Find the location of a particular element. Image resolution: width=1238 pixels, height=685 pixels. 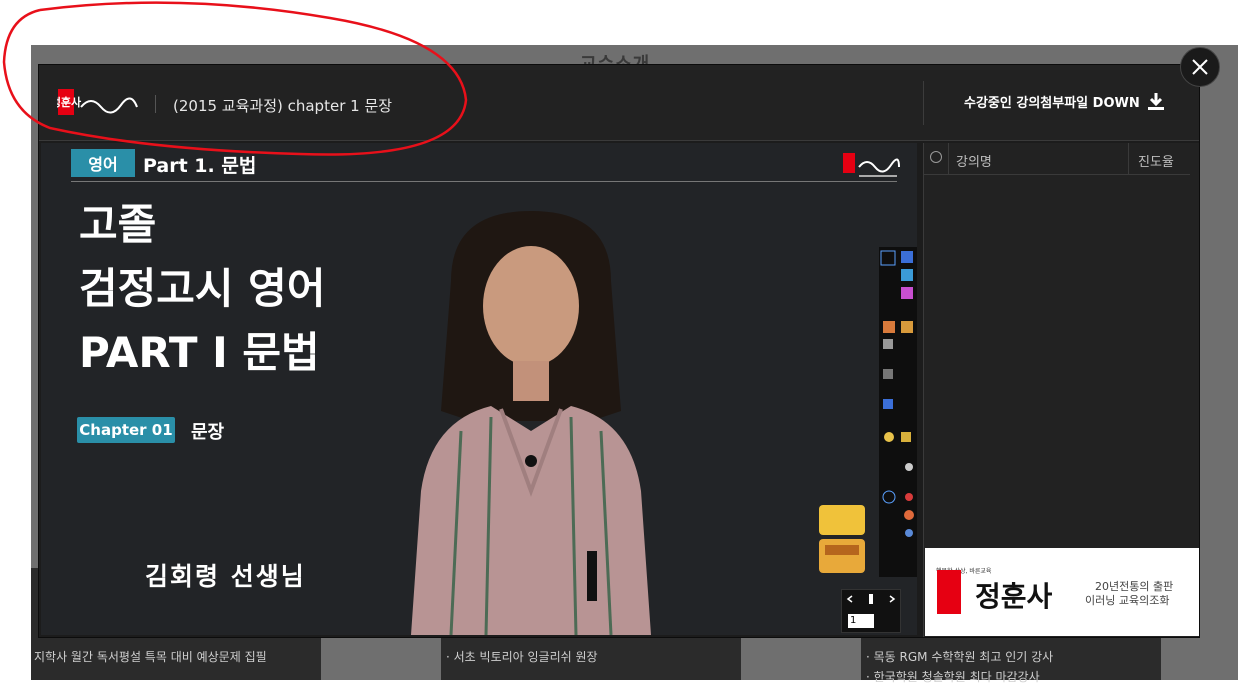

column-header-lecture-name: 강의명 is located at coordinates (974, 162).